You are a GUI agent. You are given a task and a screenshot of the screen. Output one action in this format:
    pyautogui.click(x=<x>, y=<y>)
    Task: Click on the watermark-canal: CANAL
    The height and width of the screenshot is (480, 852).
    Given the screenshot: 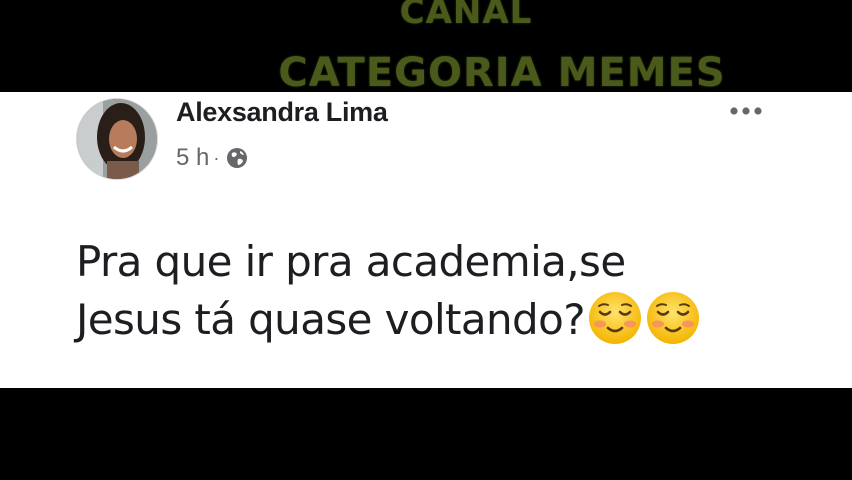 What is the action you would take?
    pyautogui.click(x=466, y=16)
    